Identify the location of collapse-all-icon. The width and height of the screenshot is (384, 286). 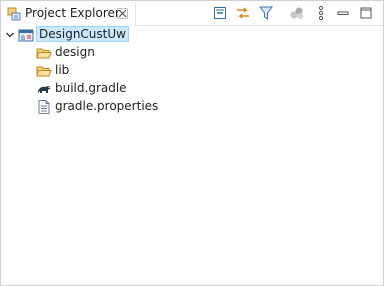
(220, 13).